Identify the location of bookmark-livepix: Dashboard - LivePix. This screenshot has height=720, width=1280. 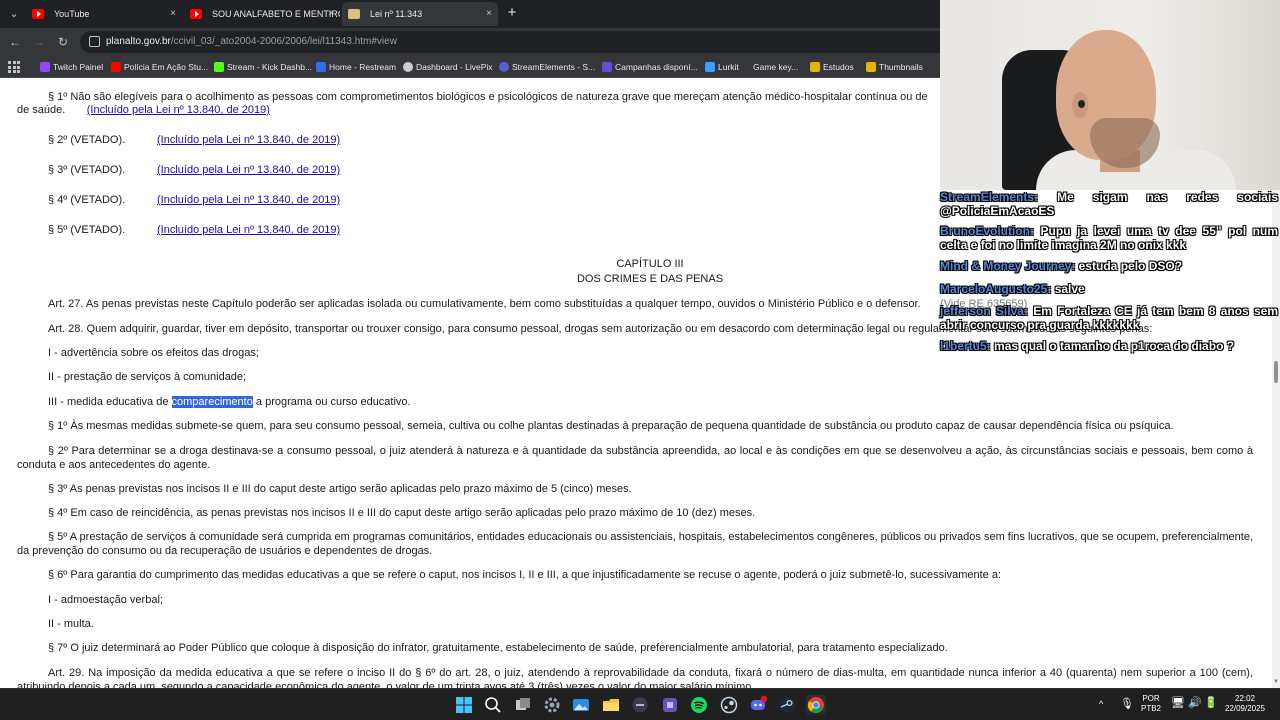
(448, 67).